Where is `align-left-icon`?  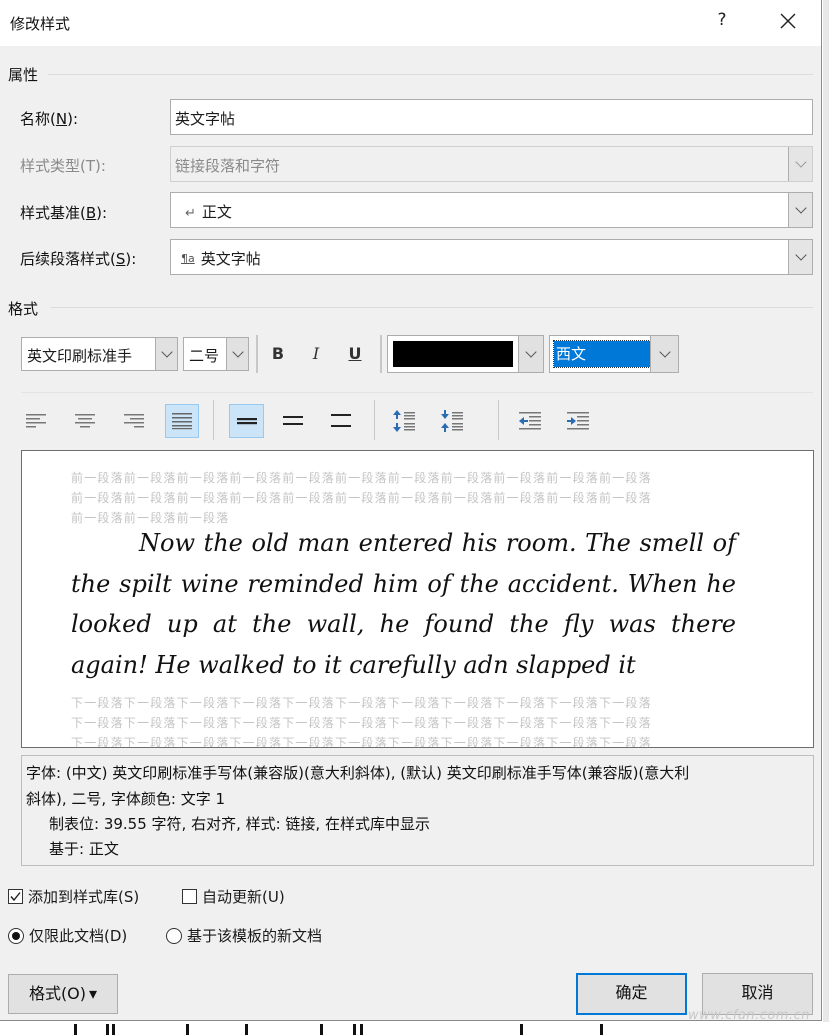 align-left-icon is located at coordinates (36, 421).